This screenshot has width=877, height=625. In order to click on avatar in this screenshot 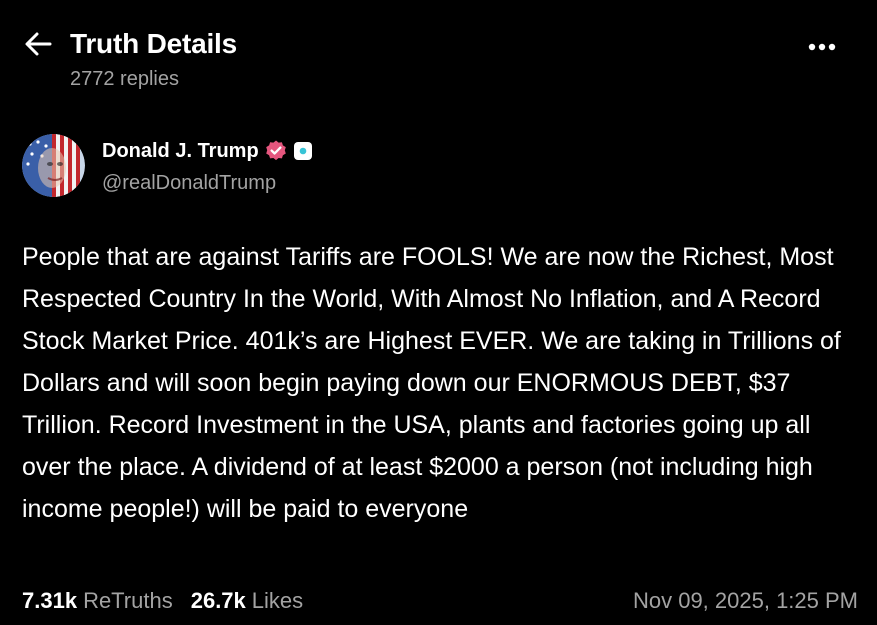, I will do `click(53, 165)`.